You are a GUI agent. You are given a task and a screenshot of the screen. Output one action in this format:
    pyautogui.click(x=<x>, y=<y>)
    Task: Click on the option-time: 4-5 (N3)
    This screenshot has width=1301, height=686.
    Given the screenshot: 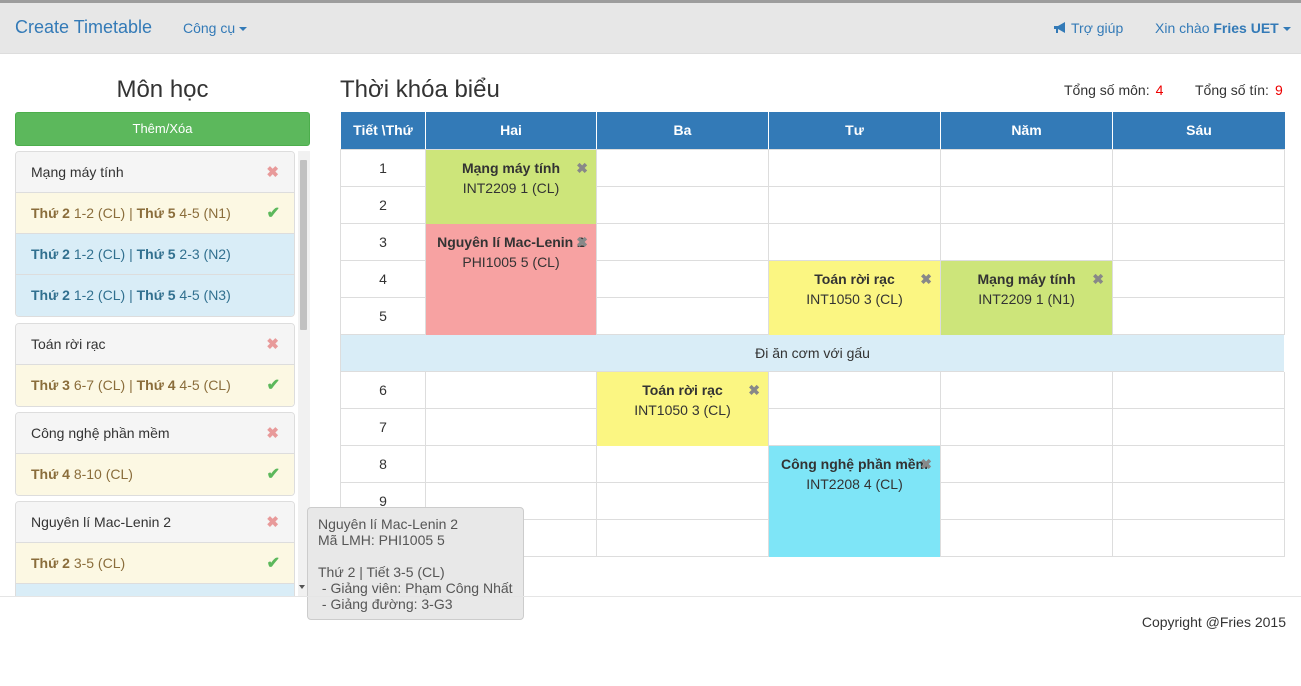 What is the action you would take?
    pyautogui.click(x=205, y=295)
    